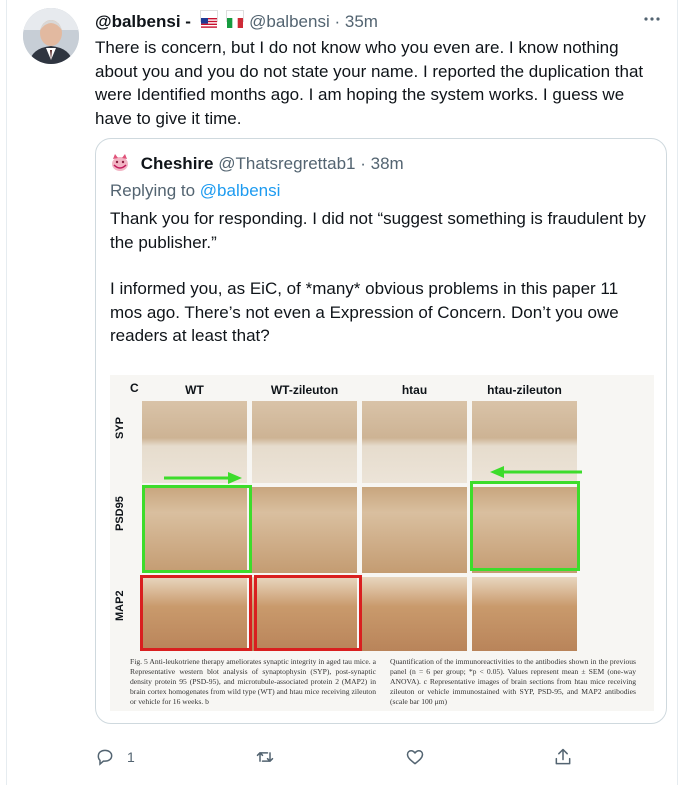 The height and width of the screenshot is (785, 684). Describe the element at coordinates (289, 21) in the screenshot. I see `handle: @balbensi` at that location.